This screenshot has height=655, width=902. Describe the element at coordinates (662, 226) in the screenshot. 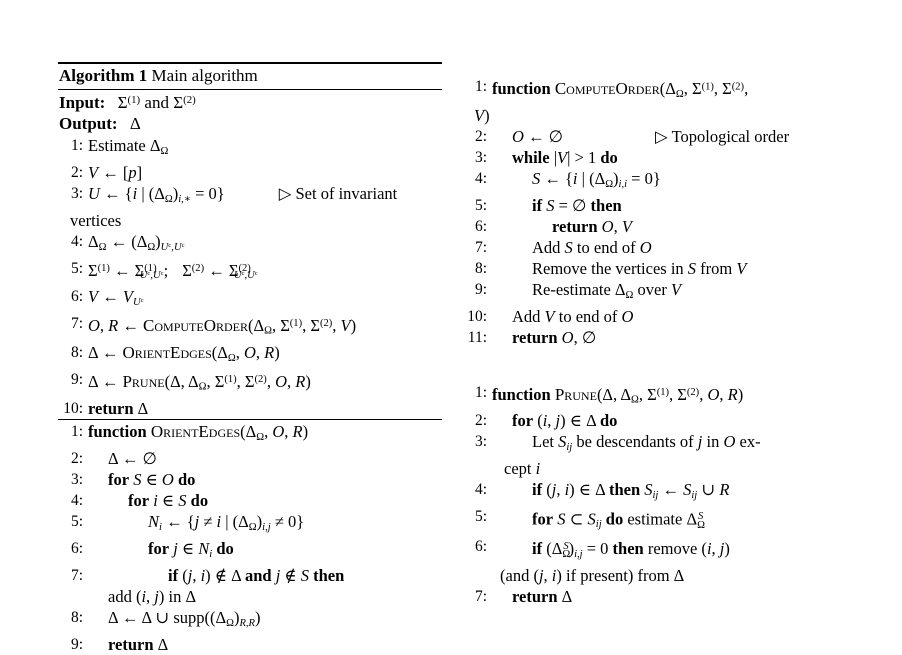

I see `algo-line: 6: return O, V` at that location.